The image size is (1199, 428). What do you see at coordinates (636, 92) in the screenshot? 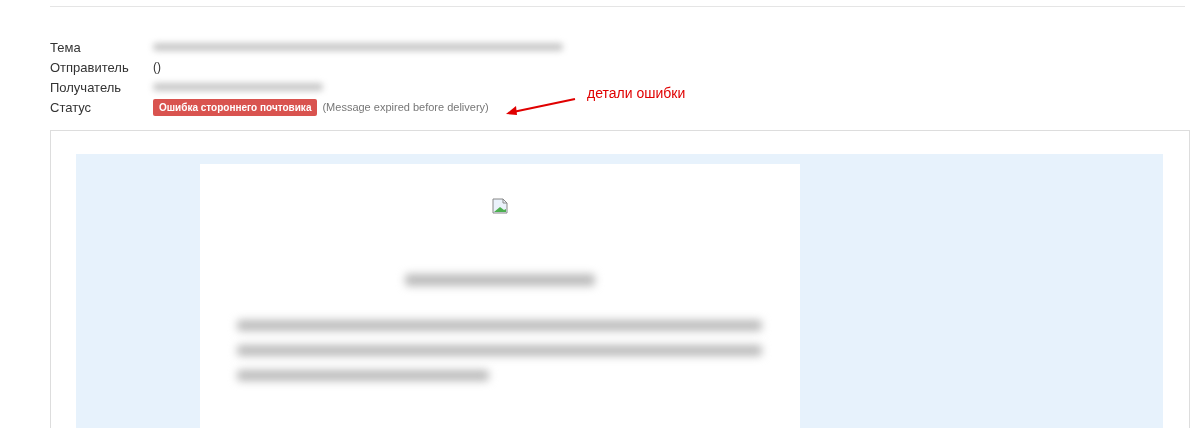
I see `annotation-text: детали ошибки` at bounding box center [636, 92].